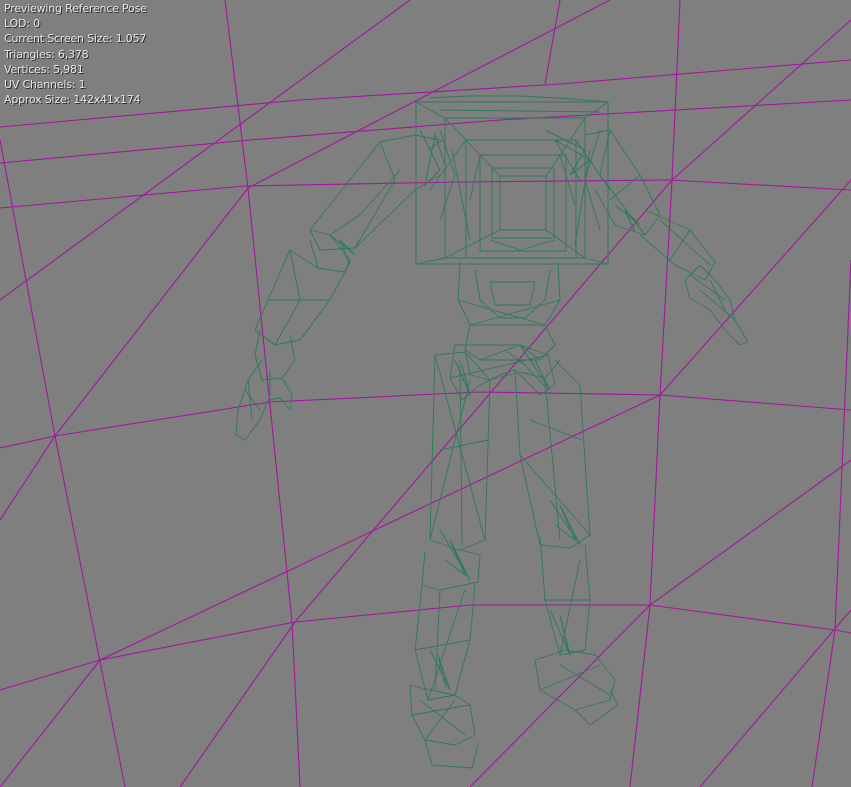  What do you see at coordinates (509, 321) in the screenshot?
I see `torso-wireframe` at bounding box center [509, 321].